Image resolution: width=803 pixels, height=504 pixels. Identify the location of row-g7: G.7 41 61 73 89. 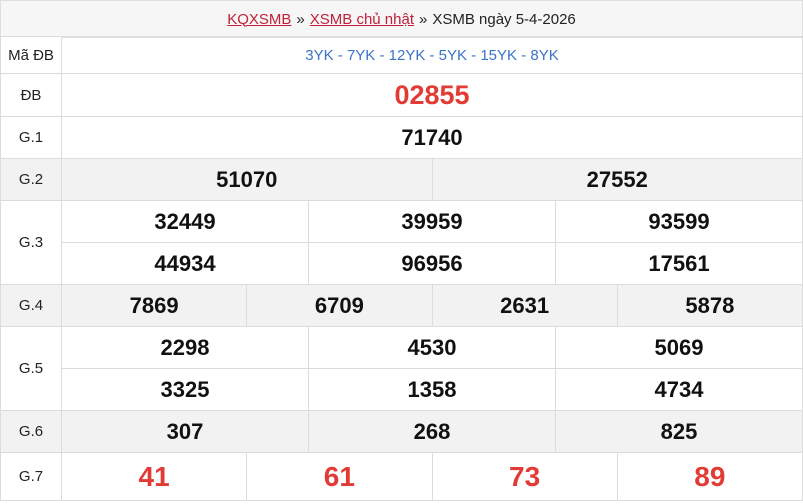
(401, 476).